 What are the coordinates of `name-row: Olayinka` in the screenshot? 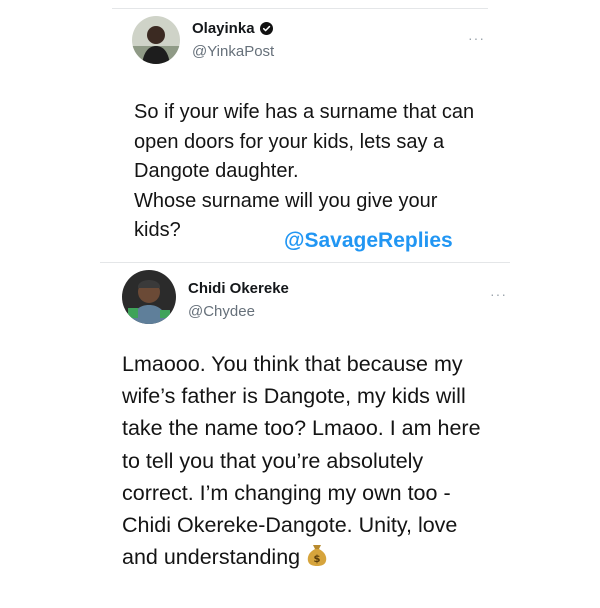 It's located at (232, 28).